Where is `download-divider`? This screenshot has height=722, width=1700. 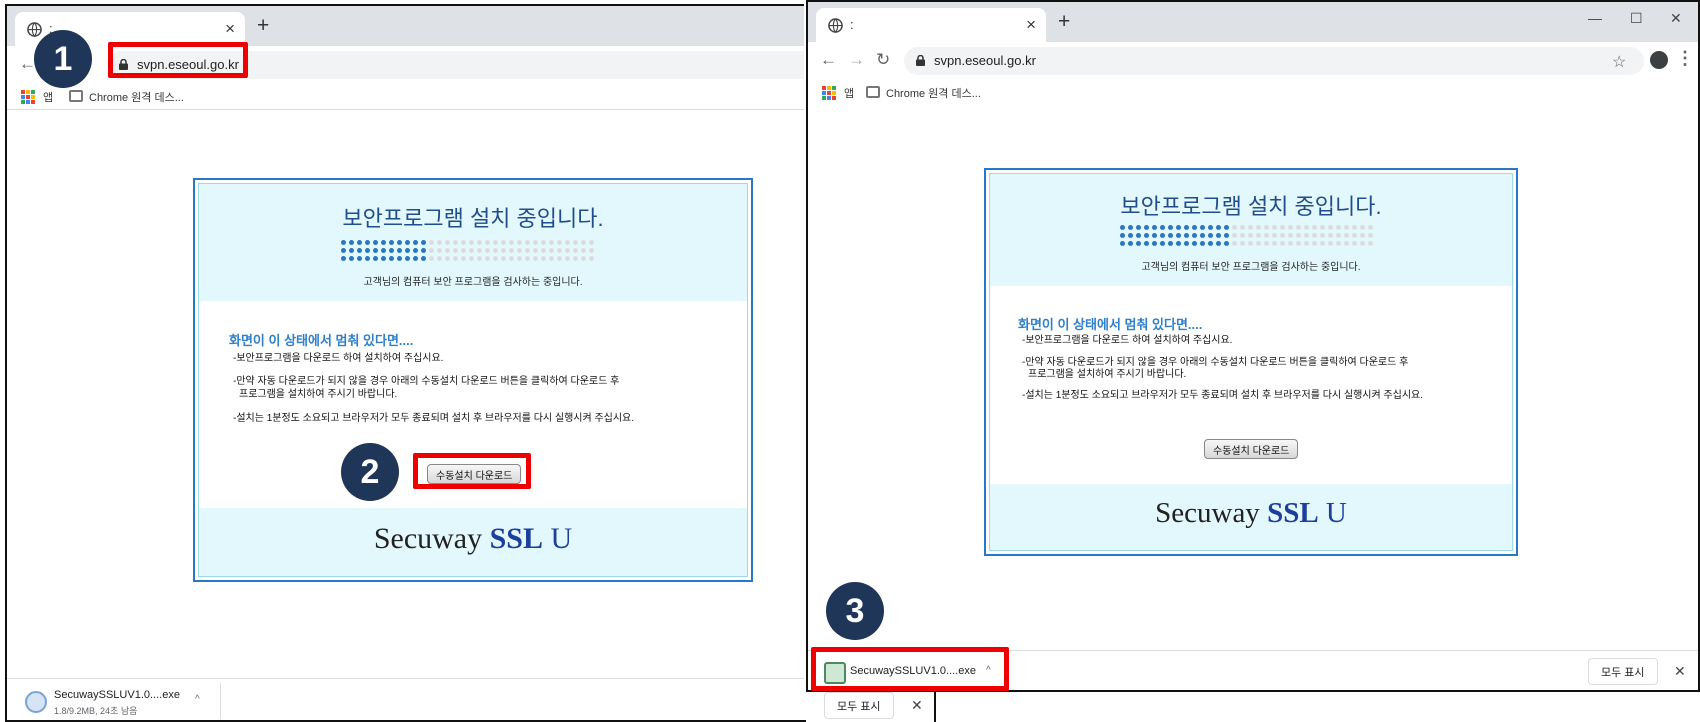
download-divider is located at coordinates (220, 701).